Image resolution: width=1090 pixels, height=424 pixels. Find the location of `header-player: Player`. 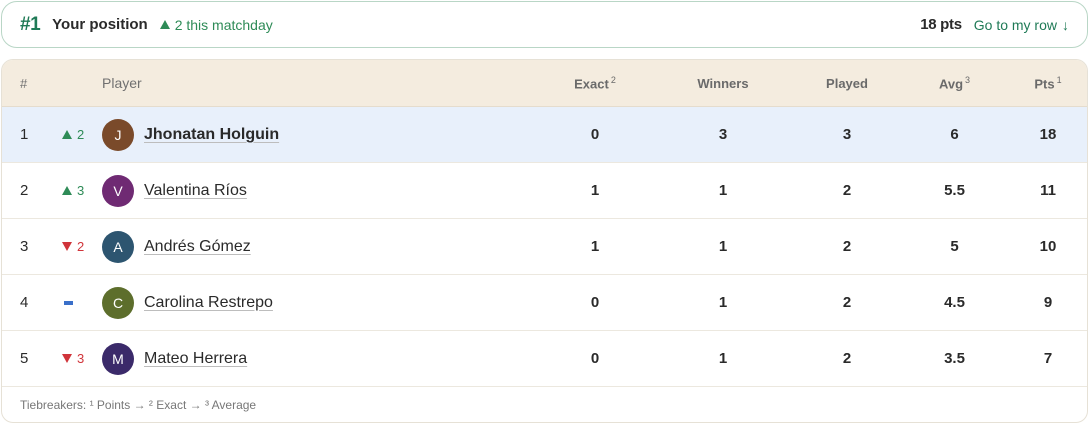

header-player: Player is located at coordinates (122, 83).